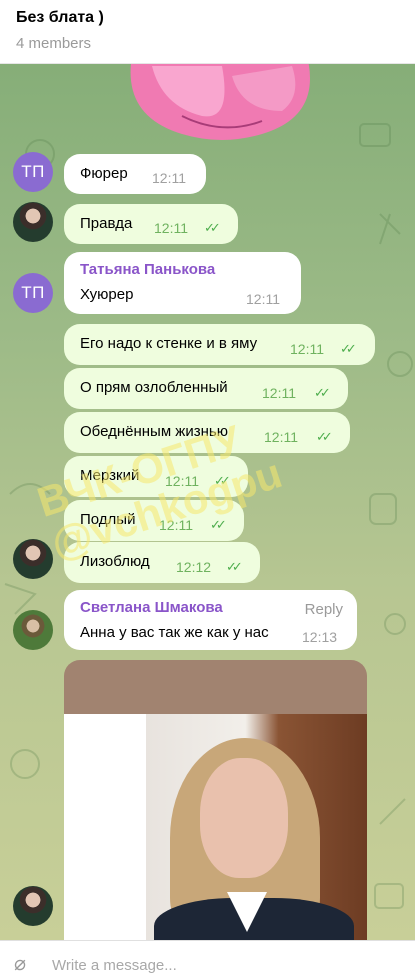  What do you see at coordinates (320, 637) in the screenshot?
I see `message-time: 12:13` at bounding box center [320, 637].